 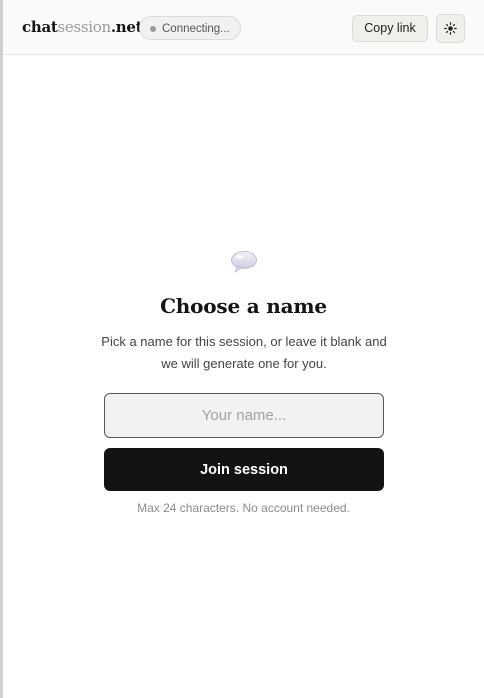 What do you see at coordinates (244, 262) in the screenshot?
I see `chat-bubble-icon` at bounding box center [244, 262].